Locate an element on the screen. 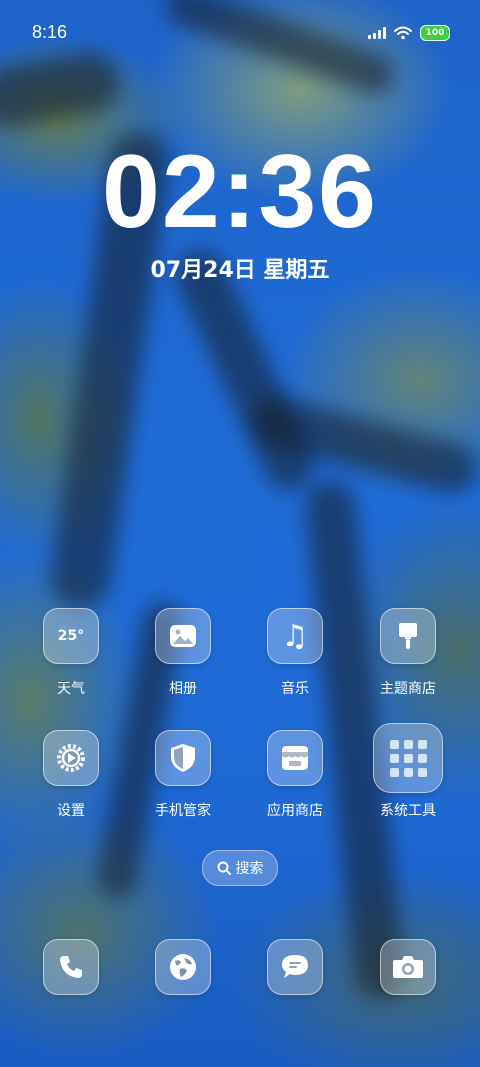  phone-icon is located at coordinates (71, 967).